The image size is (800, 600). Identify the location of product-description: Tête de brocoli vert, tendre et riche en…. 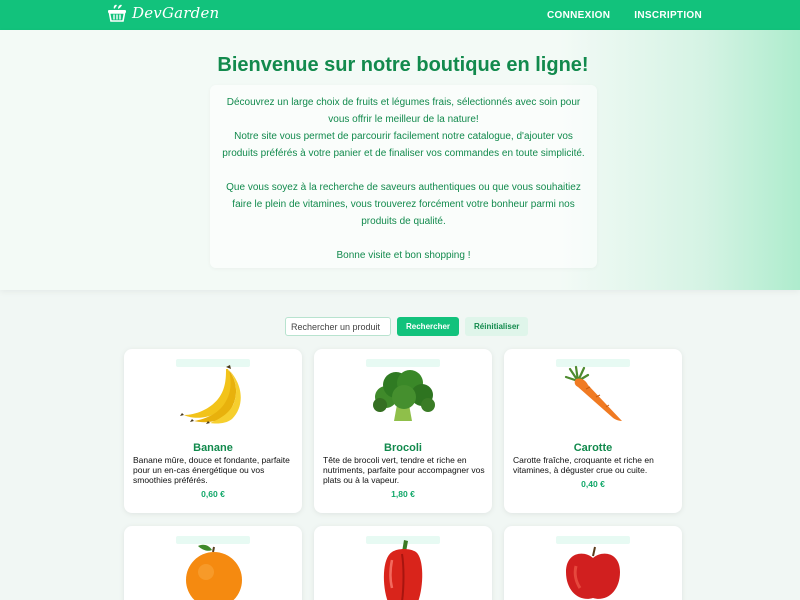
(404, 470).